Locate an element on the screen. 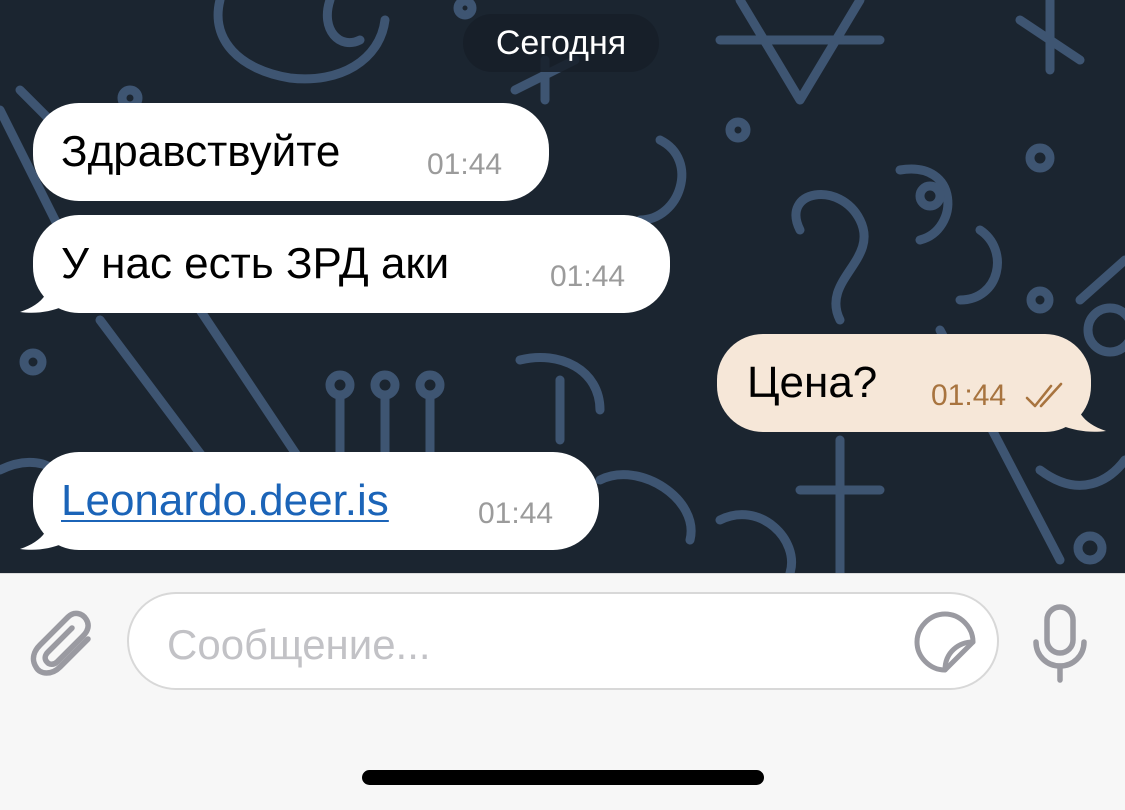 Image resolution: width=1125 pixels, height=810 pixels. message-link: Leonardo.deer.is is located at coordinates (225, 501).